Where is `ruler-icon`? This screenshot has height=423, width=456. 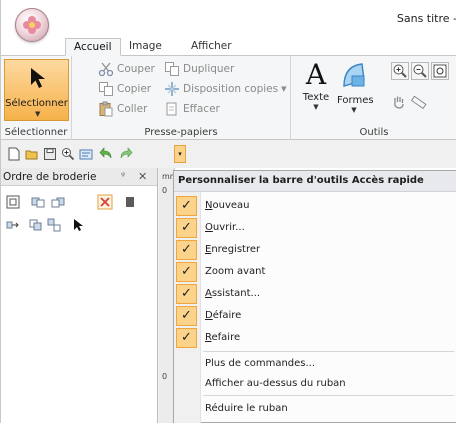 ruler-icon is located at coordinates (418, 102).